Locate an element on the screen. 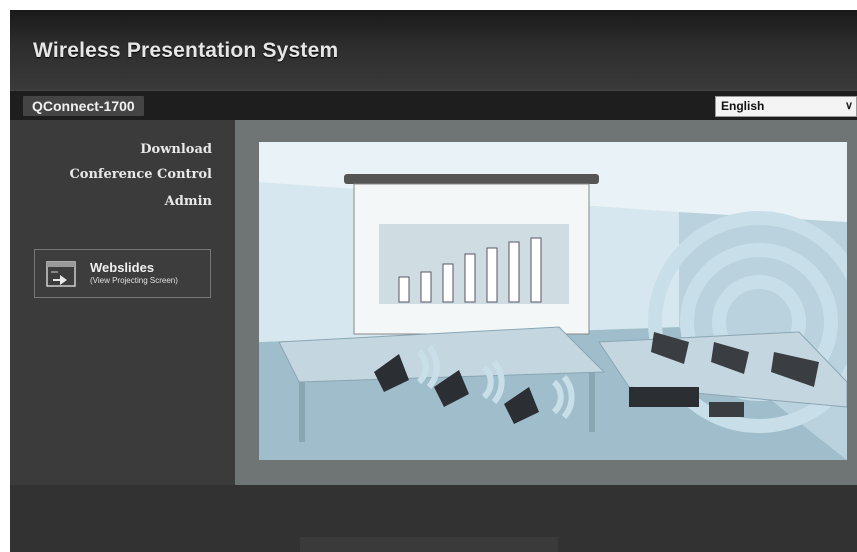 This screenshot has height=552, width=857. projector-screen-icon is located at coordinates (61, 274).